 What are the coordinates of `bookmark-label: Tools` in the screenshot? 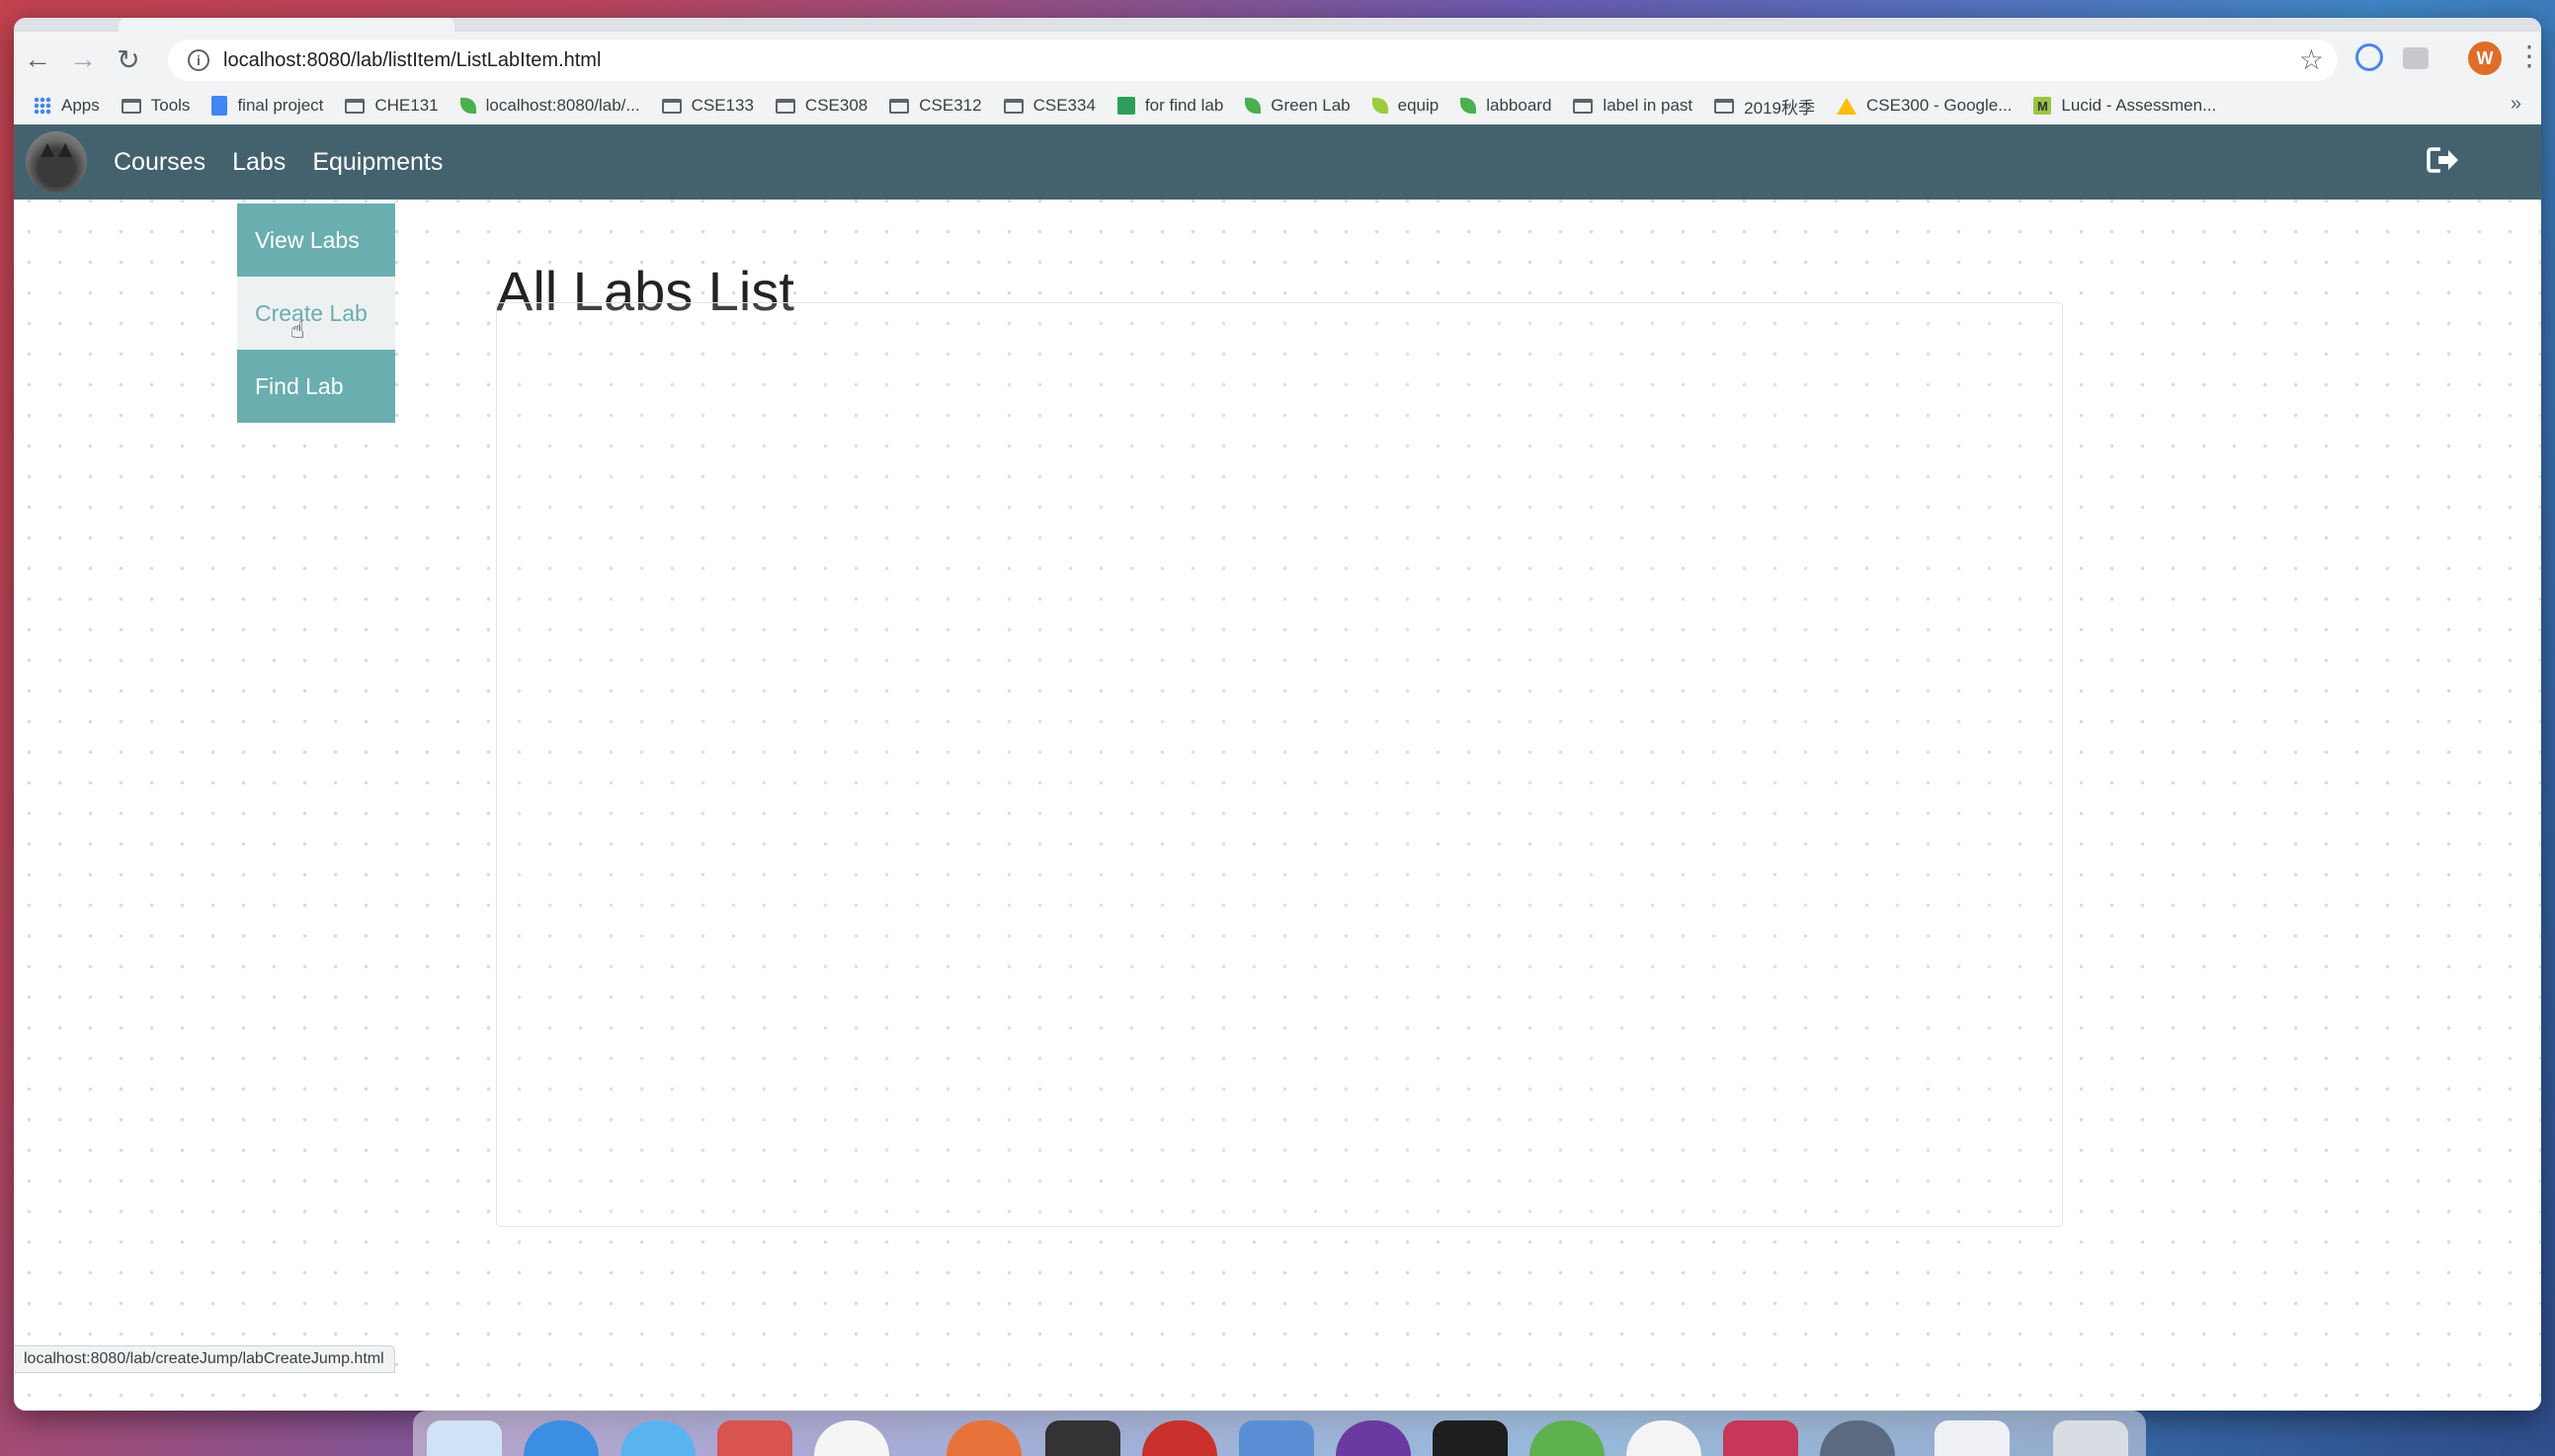 It's located at (170, 105).